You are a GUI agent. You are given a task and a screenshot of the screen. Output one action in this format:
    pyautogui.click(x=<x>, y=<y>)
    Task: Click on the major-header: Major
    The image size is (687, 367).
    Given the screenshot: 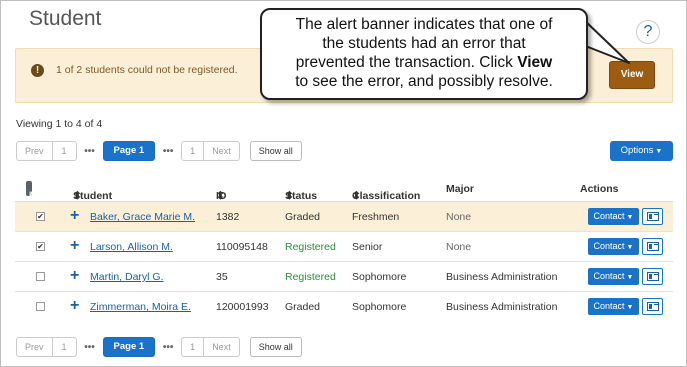 What is the action you would take?
    pyautogui.click(x=460, y=189)
    